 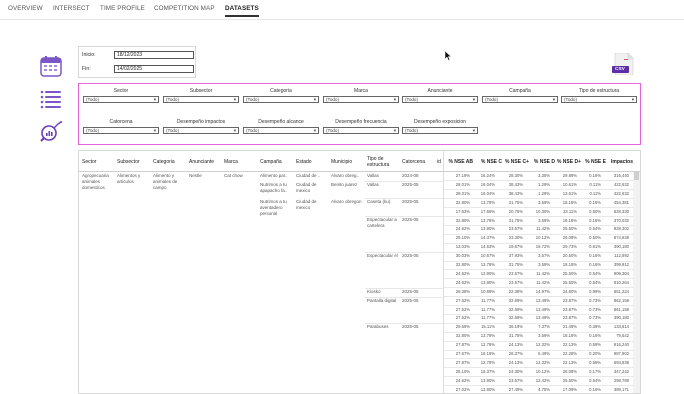 What do you see at coordinates (201, 99) in the screenshot?
I see `filter-subsector-select: (Todo)` at bounding box center [201, 99].